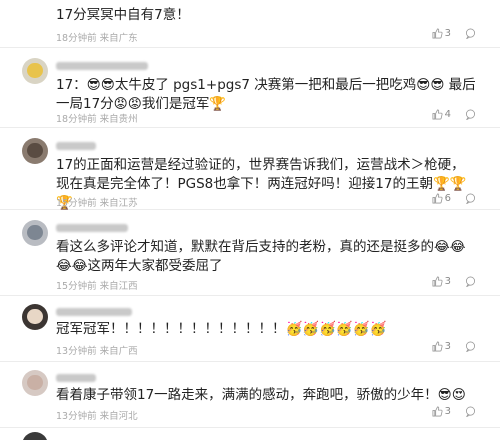 The height and width of the screenshot is (440, 500). What do you see at coordinates (221, 329) in the screenshot?
I see `comment-text: 冠军冠军！！！！！！！！！！！！！🥳🥳🥳🥳🥳🥳` at bounding box center [221, 329].